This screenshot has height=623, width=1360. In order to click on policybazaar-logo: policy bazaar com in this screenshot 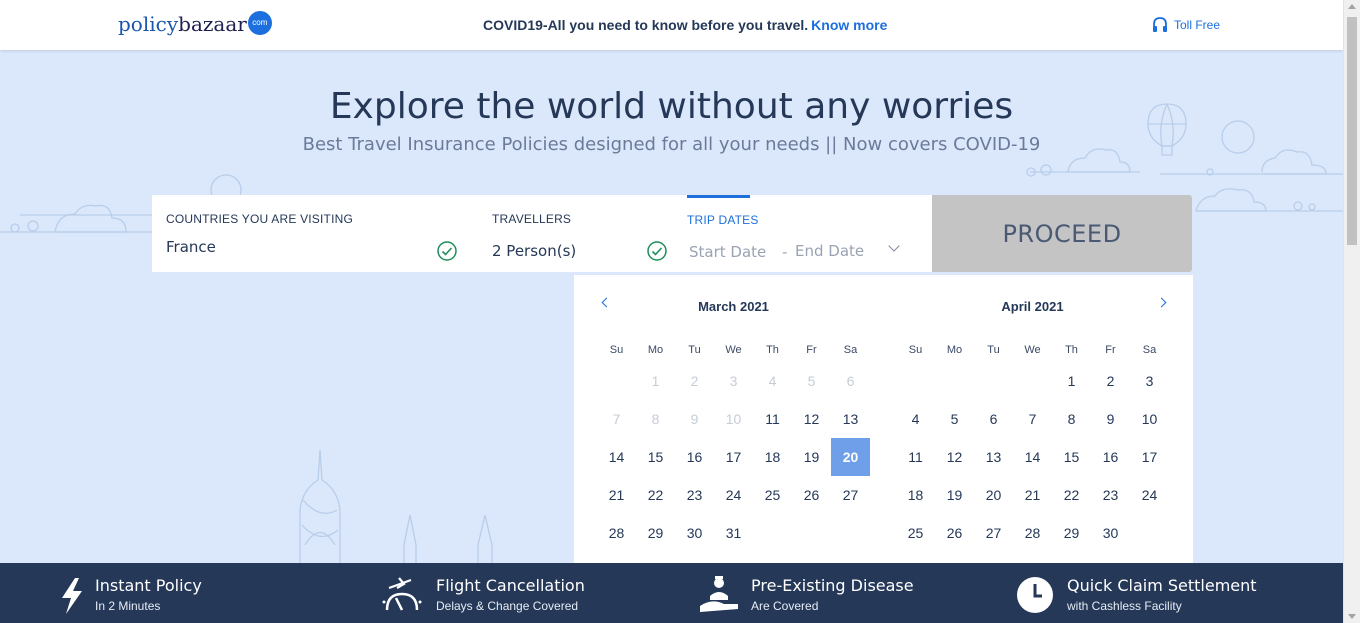, I will do `click(195, 23)`.